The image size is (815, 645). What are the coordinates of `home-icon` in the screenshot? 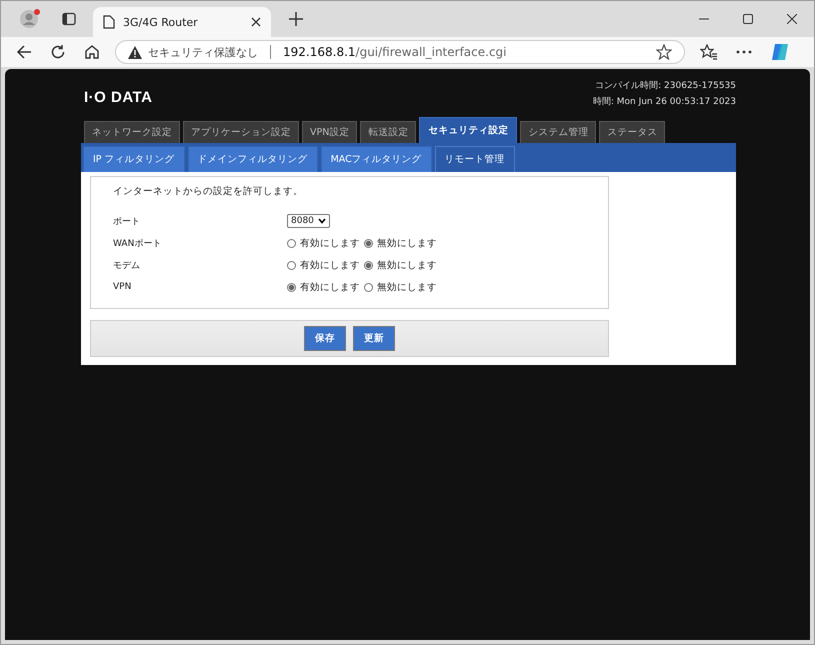 It's located at (92, 52).